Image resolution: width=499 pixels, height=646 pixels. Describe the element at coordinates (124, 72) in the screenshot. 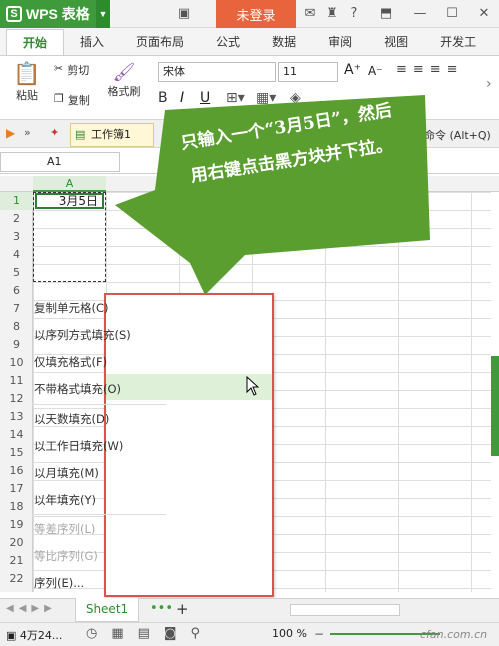

I see `brush-icon: 🖌` at that location.